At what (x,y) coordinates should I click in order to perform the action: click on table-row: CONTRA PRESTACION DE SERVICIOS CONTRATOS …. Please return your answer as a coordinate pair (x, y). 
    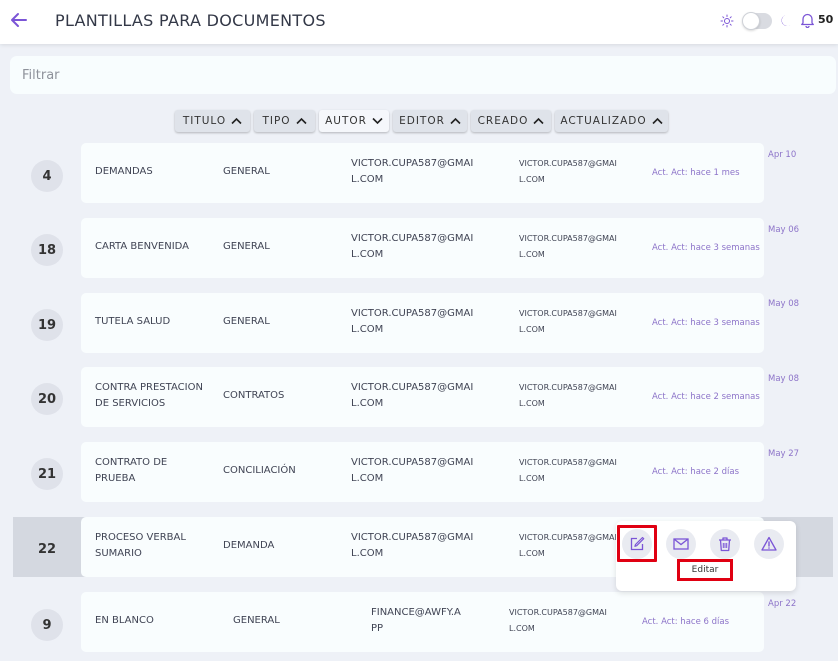
    Looking at the image, I should click on (422, 397).